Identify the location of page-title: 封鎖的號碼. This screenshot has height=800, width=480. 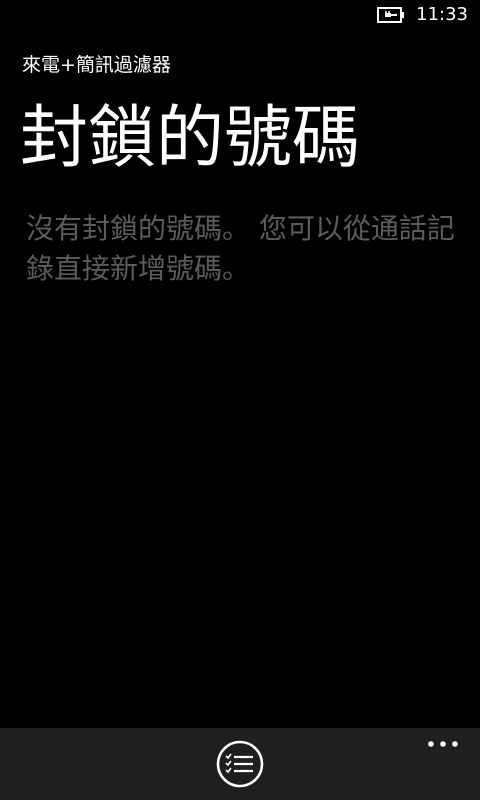
(190, 138).